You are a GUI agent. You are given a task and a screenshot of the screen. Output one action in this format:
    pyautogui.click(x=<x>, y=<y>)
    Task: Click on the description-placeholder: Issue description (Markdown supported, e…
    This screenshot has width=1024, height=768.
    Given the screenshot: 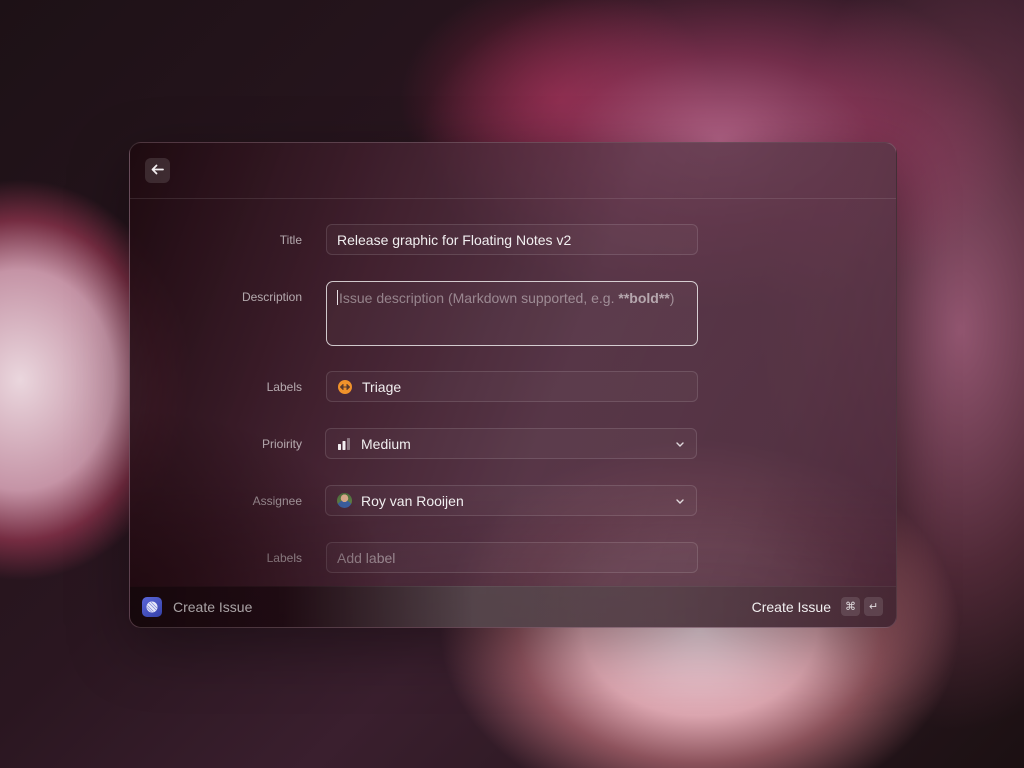 What is the action you would take?
    pyautogui.click(x=505, y=298)
    